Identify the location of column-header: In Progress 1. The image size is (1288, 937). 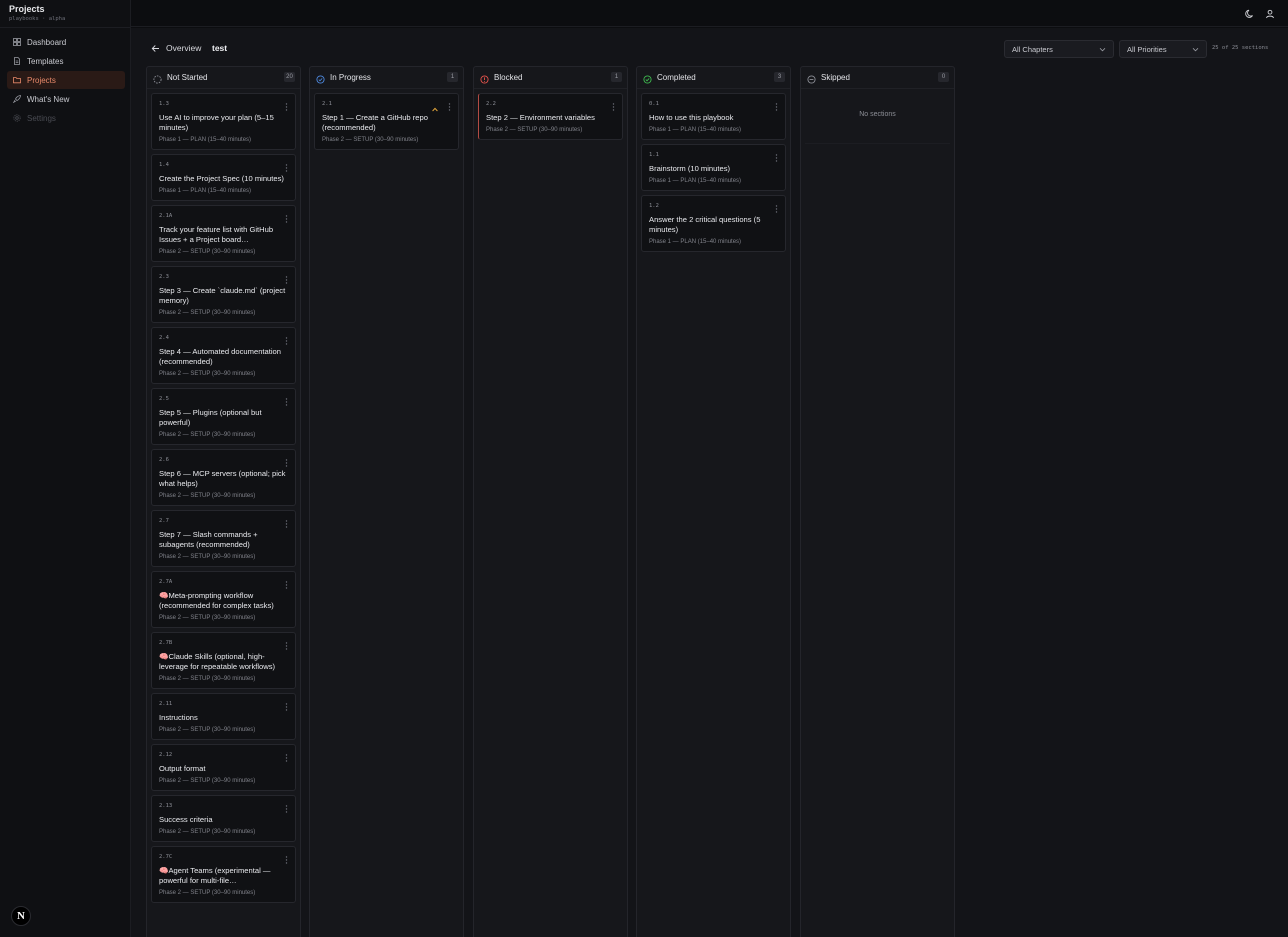
(386, 78).